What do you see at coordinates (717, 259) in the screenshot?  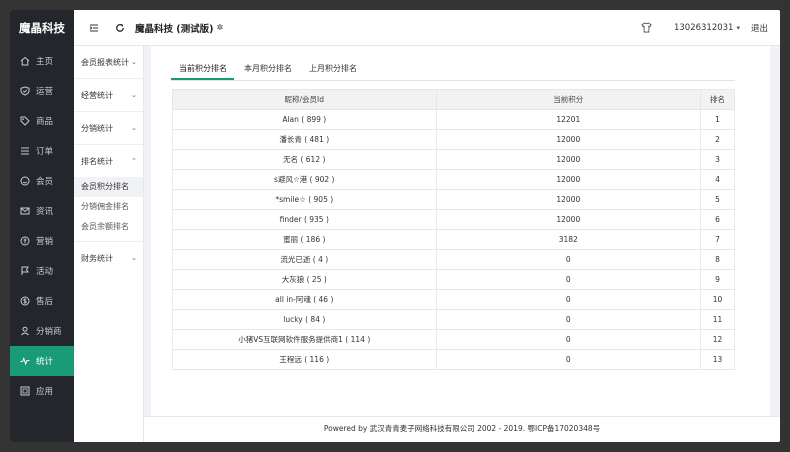 I see `cell-rank: 8` at bounding box center [717, 259].